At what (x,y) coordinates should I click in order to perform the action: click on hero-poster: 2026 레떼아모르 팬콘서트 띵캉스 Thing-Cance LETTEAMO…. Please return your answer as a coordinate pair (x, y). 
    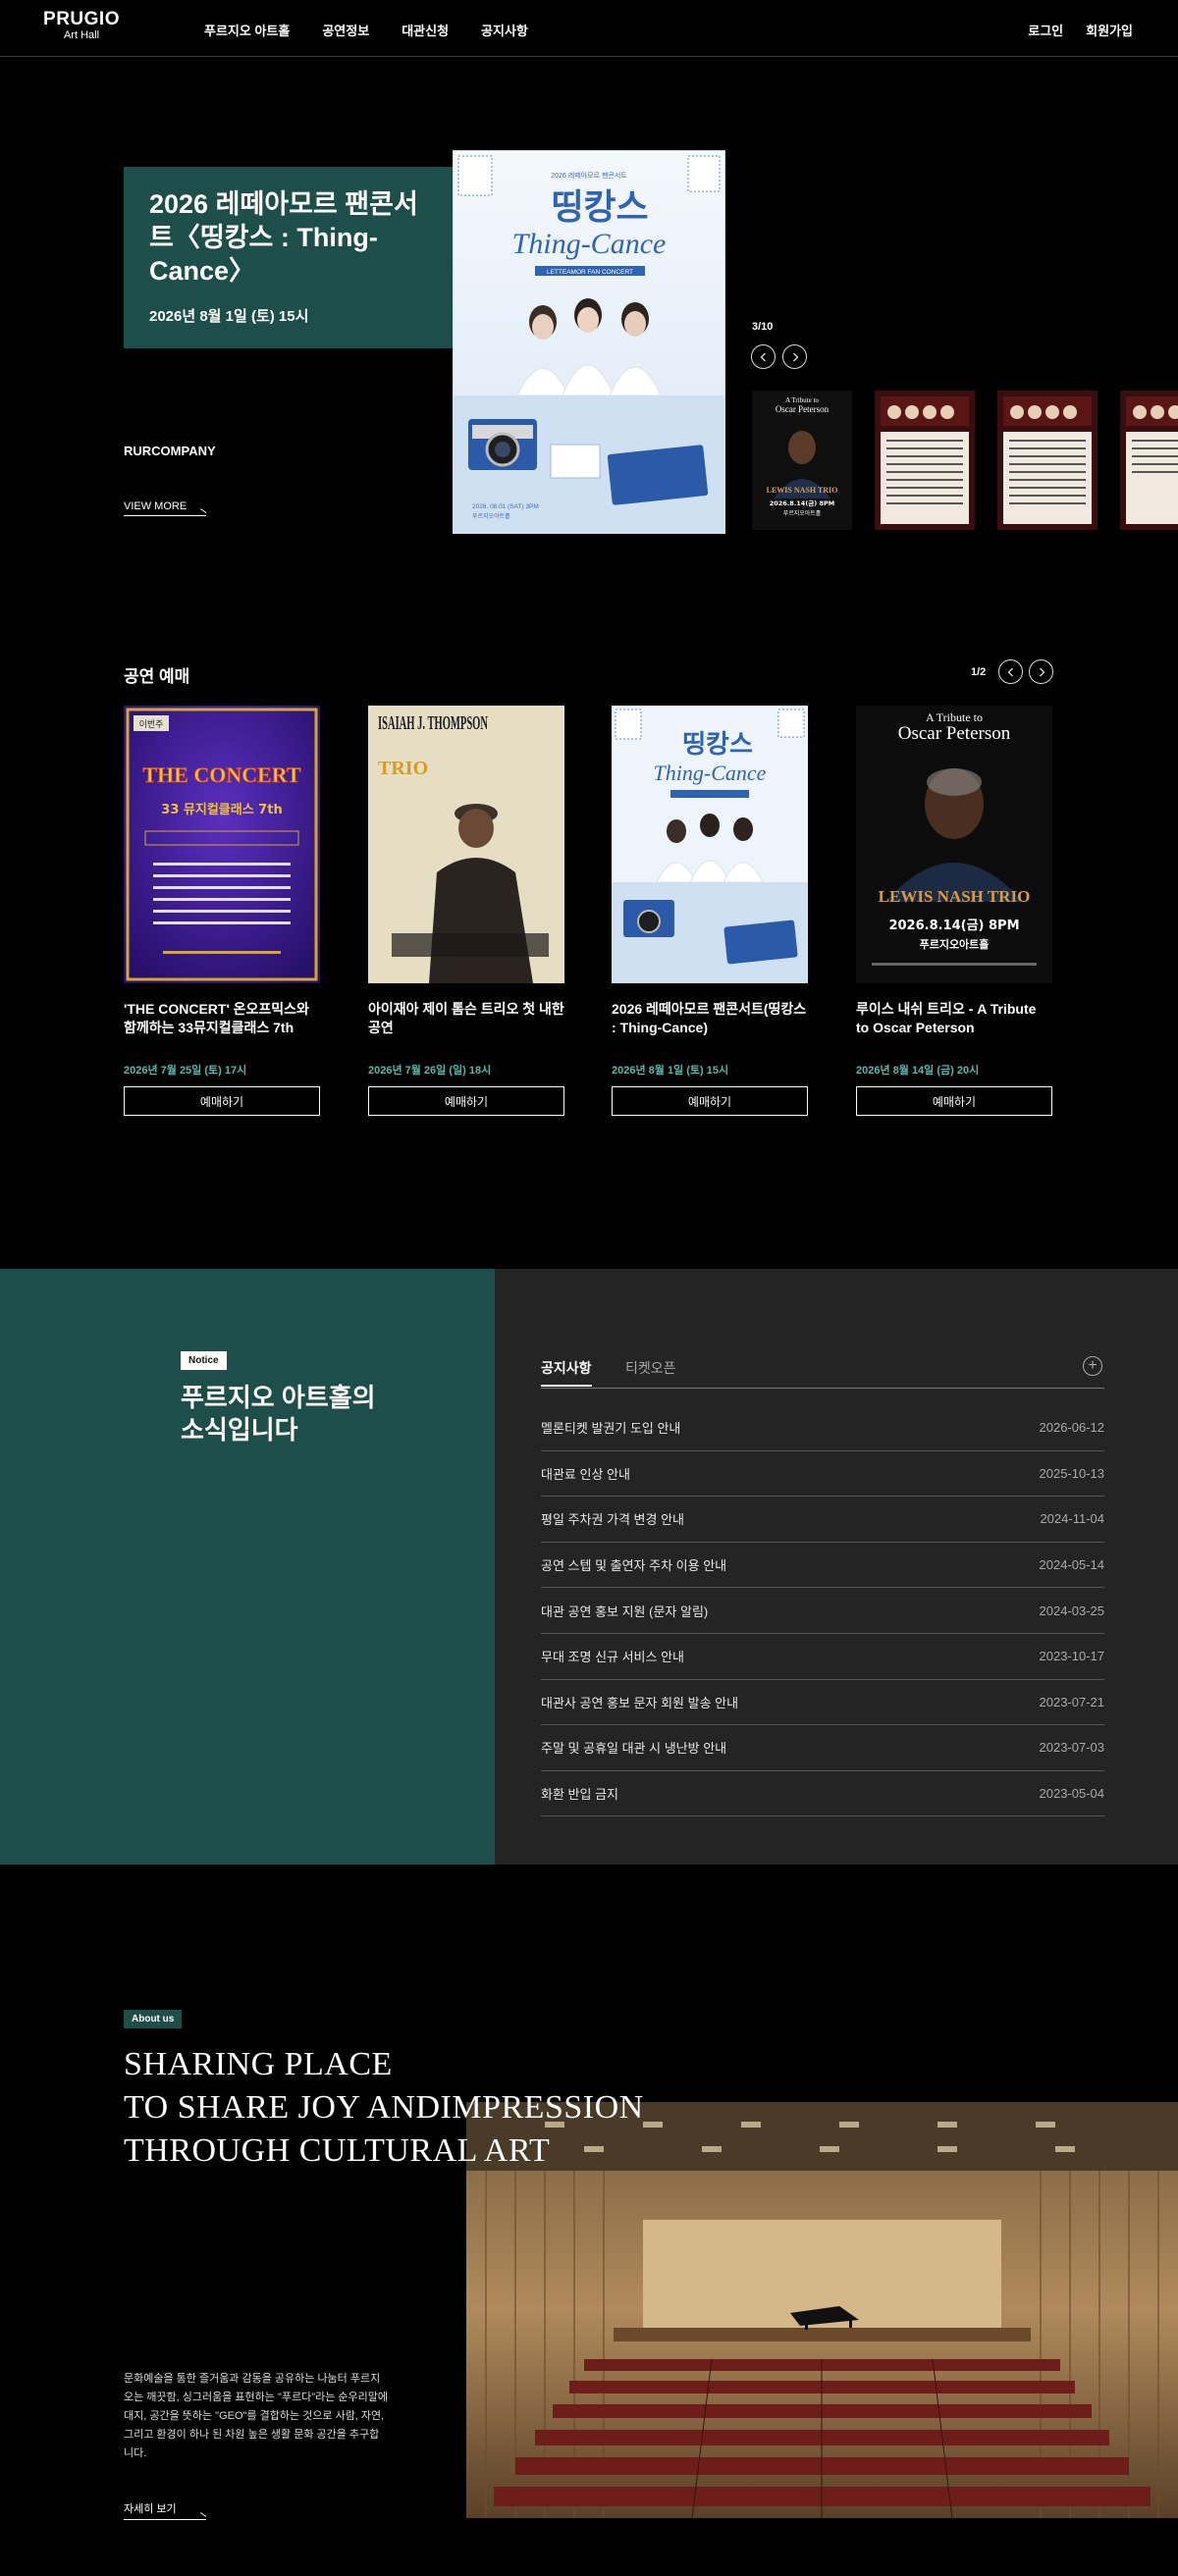
    Looking at the image, I should click on (589, 342).